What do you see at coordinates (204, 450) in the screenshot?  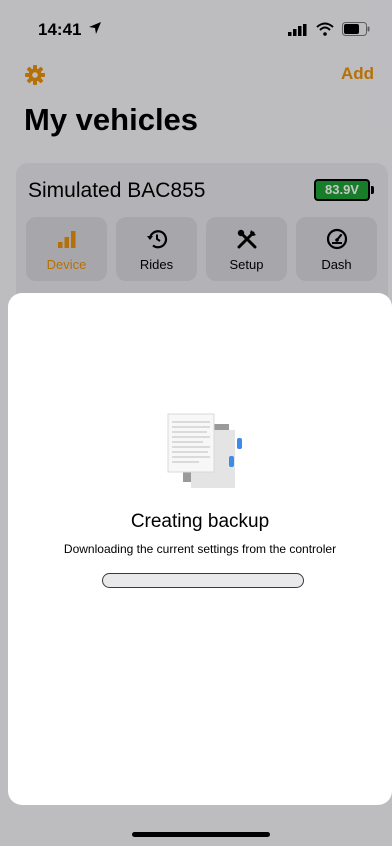 I see `document-copy-icon` at bounding box center [204, 450].